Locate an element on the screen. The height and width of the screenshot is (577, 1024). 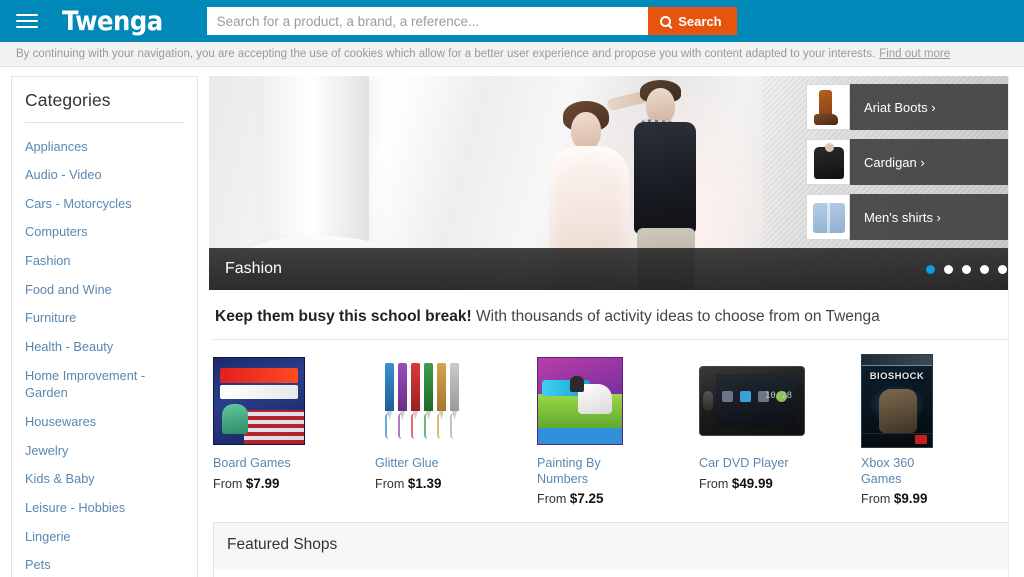
product-name: Painting By Numbers is located at coordinates (569, 471).